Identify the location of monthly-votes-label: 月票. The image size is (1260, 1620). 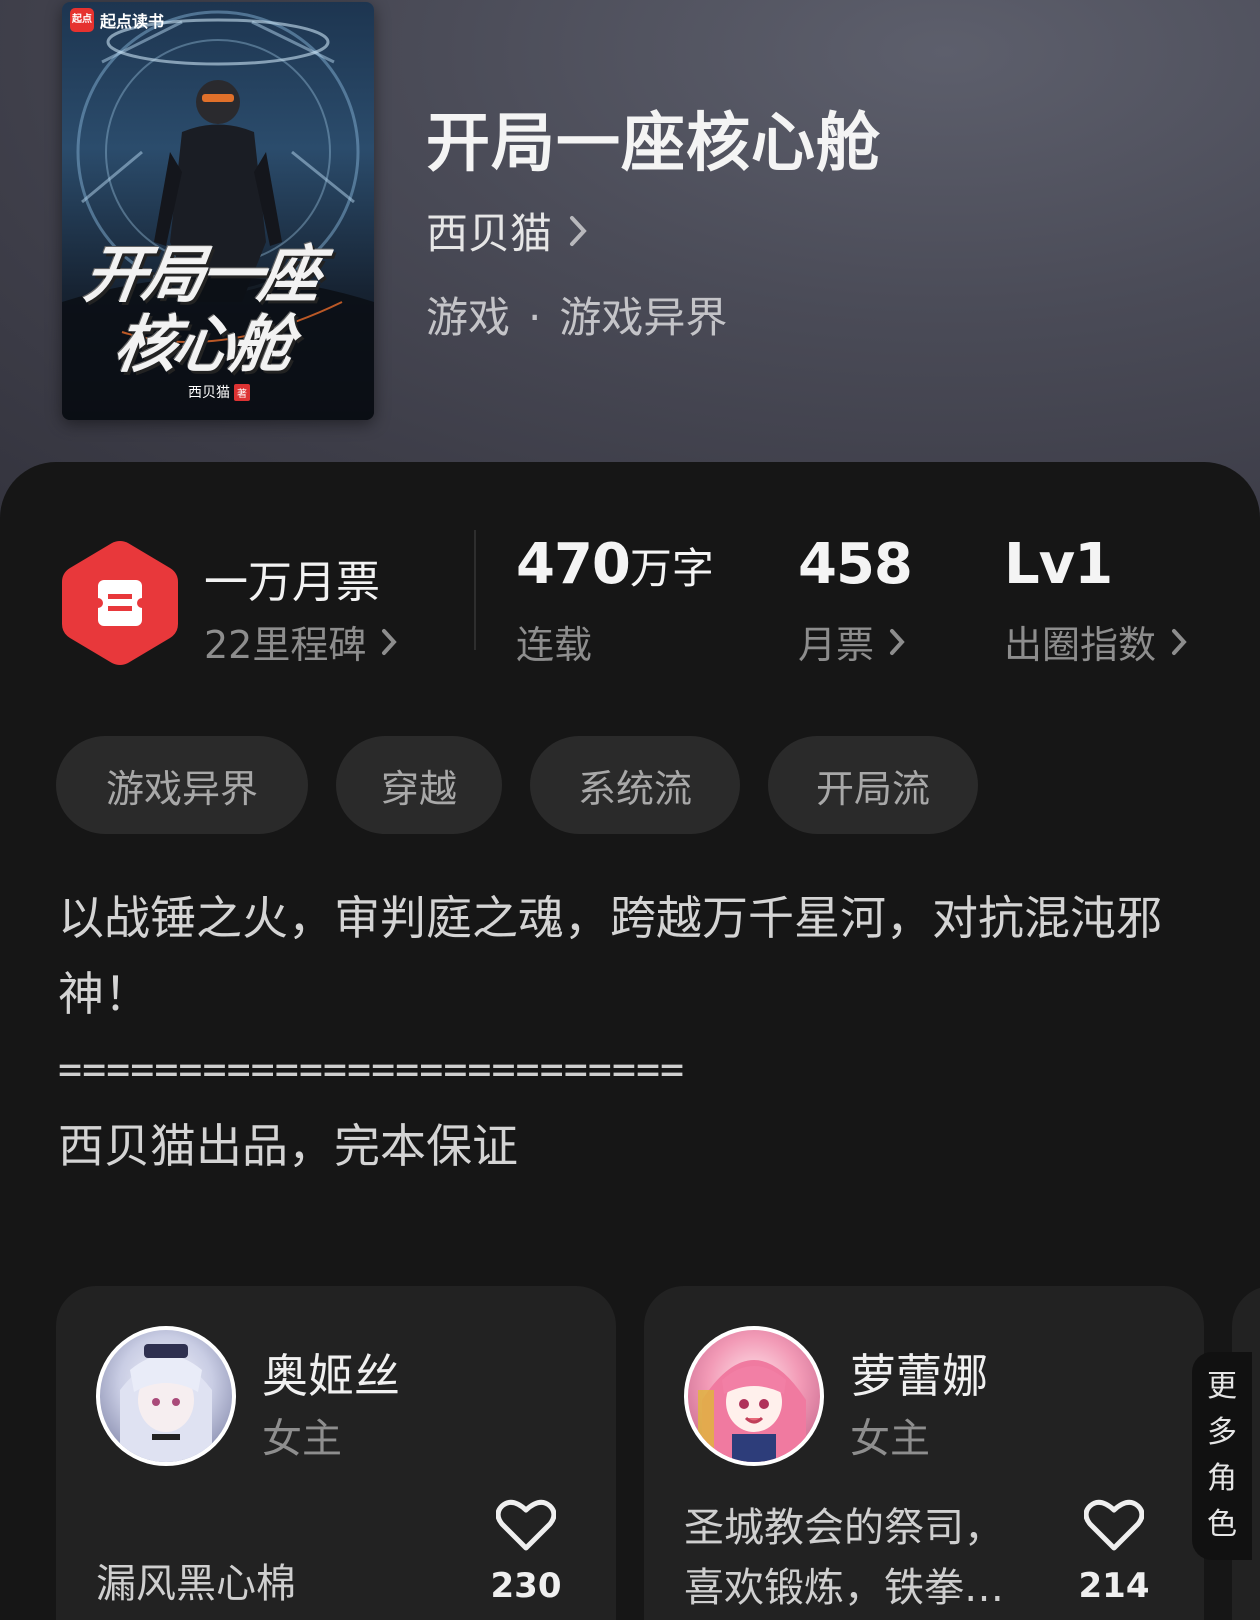
(836, 645).